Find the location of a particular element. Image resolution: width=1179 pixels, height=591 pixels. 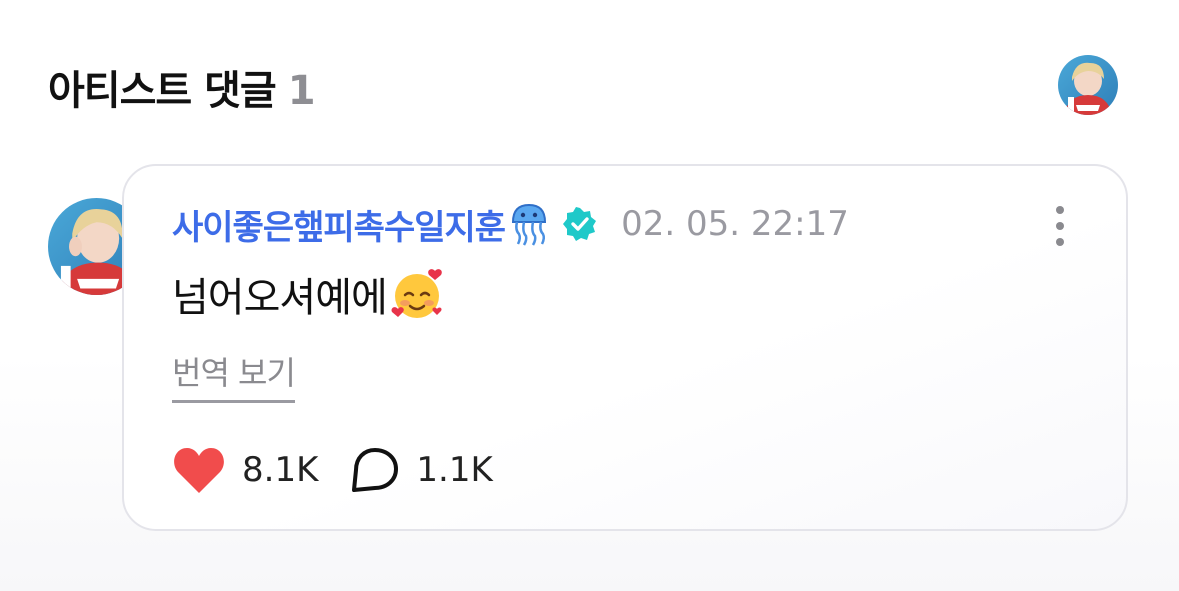

more-options-button is located at coordinates (1060, 226).